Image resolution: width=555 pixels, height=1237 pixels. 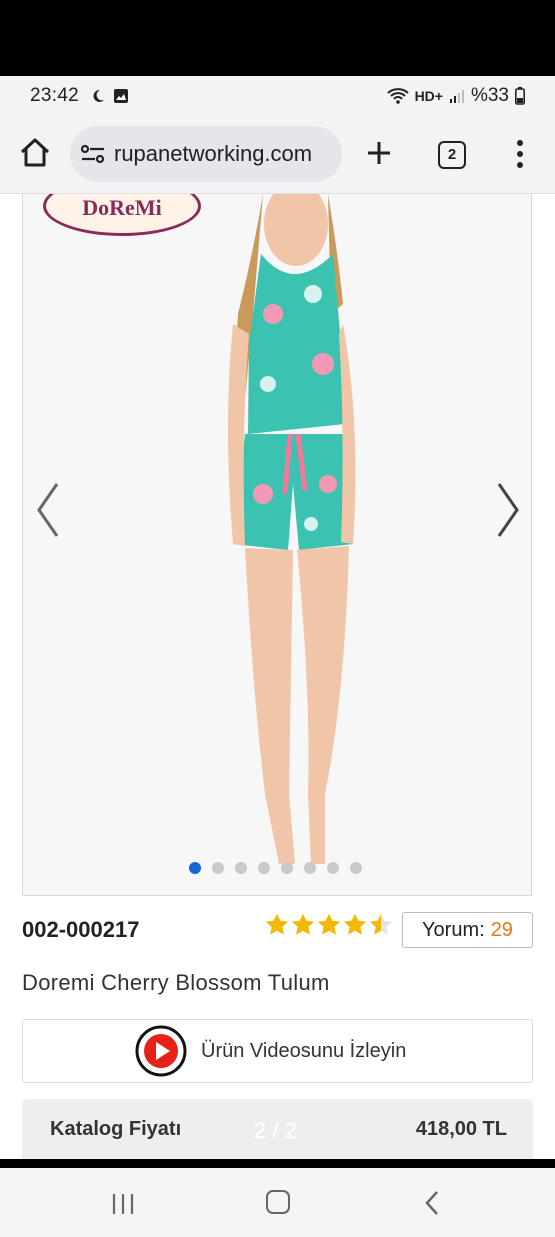 I want to click on system-nav-bar, so click(x=277, y=1202).